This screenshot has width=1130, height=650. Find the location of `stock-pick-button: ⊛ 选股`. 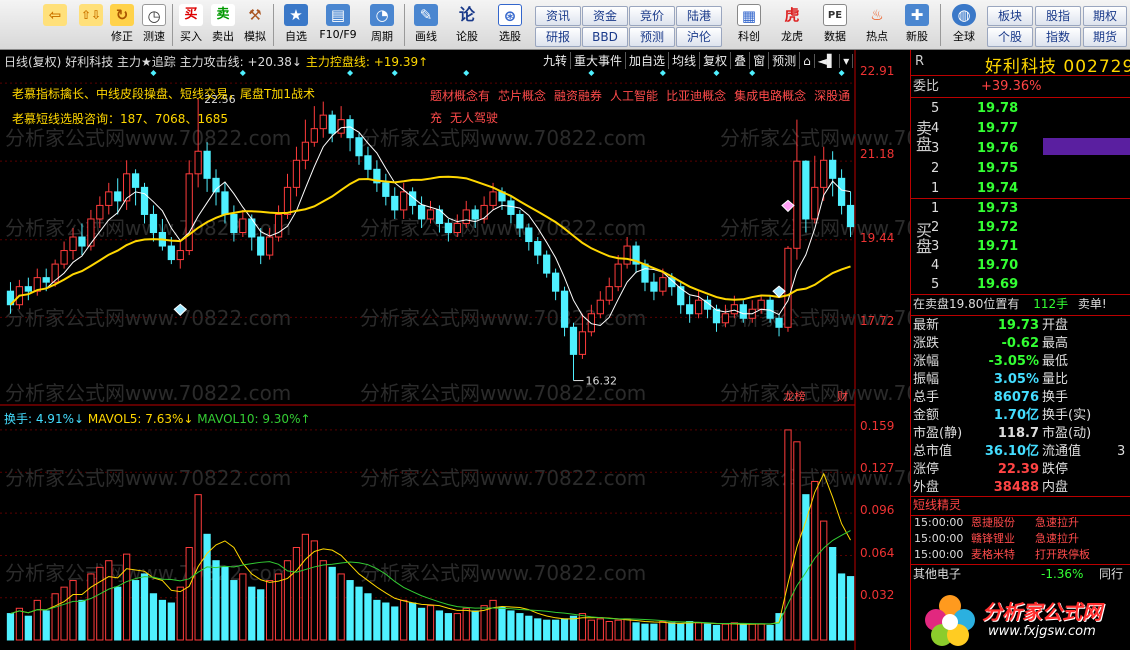

stock-pick-button: ⊛ 选股 is located at coordinates (510, 25).